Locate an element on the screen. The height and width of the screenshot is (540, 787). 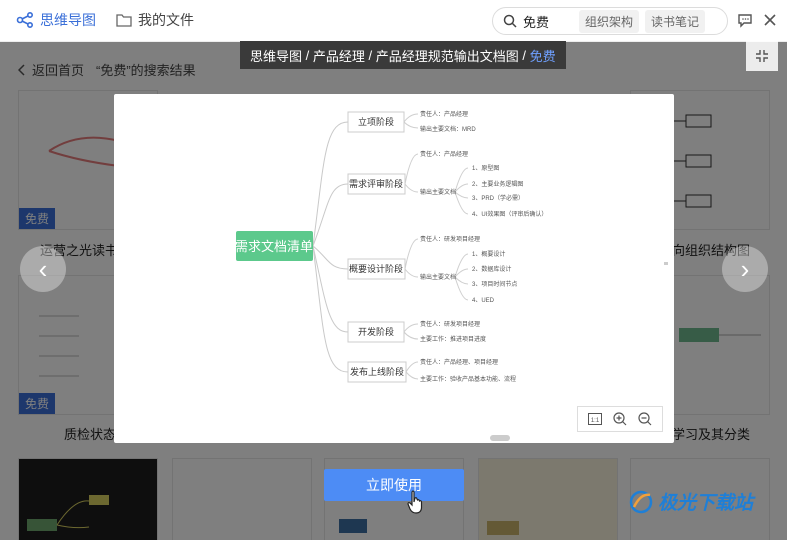
leaf-text: 主要工作：验收产品基本功能、流程 is located at coordinates (468, 379).